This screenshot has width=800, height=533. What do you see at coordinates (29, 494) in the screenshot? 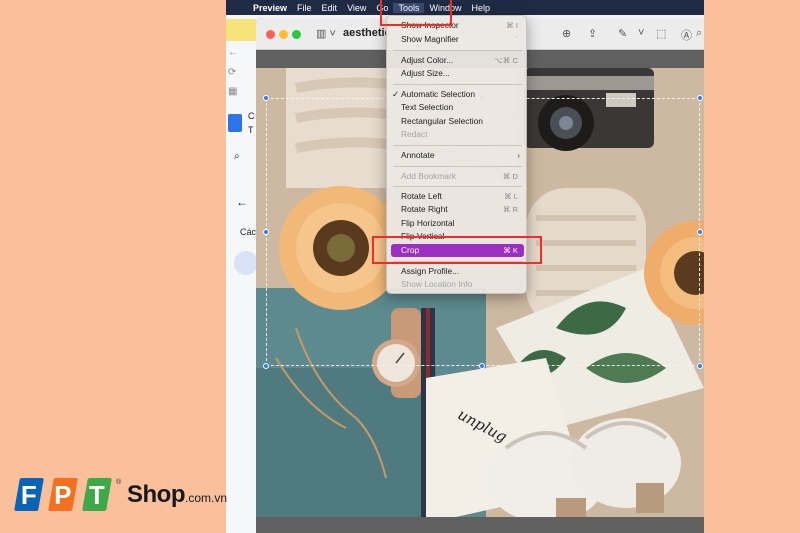
I see `logo-tile-f: F` at bounding box center [29, 494].